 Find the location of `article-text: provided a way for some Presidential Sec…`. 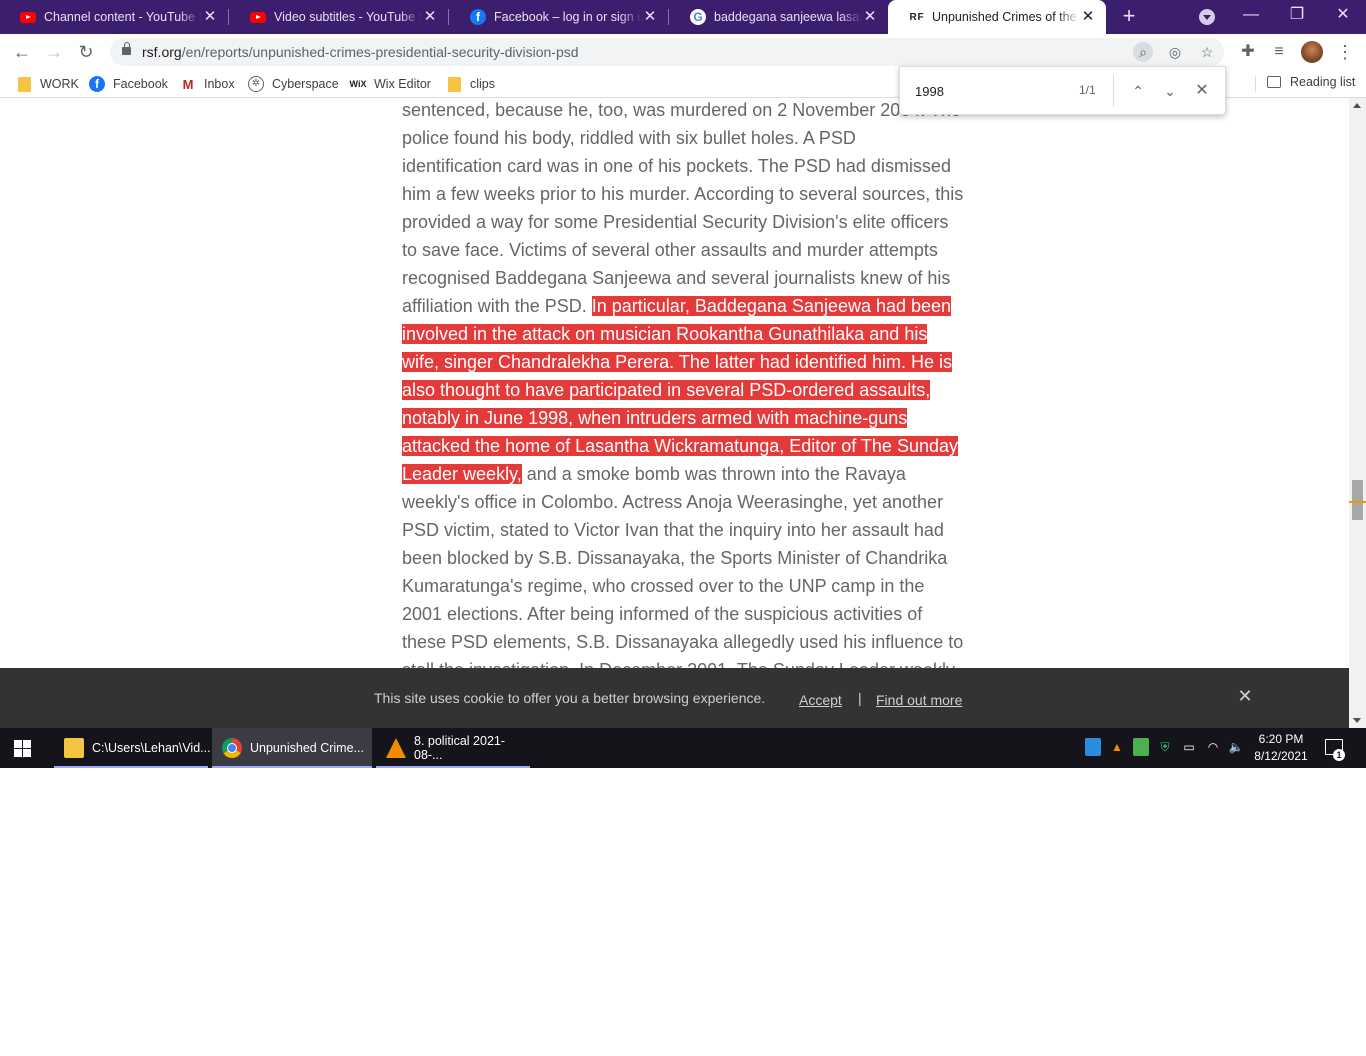

article-text: provided a way for some Presidential Sec… is located at coordinates (675, 222).